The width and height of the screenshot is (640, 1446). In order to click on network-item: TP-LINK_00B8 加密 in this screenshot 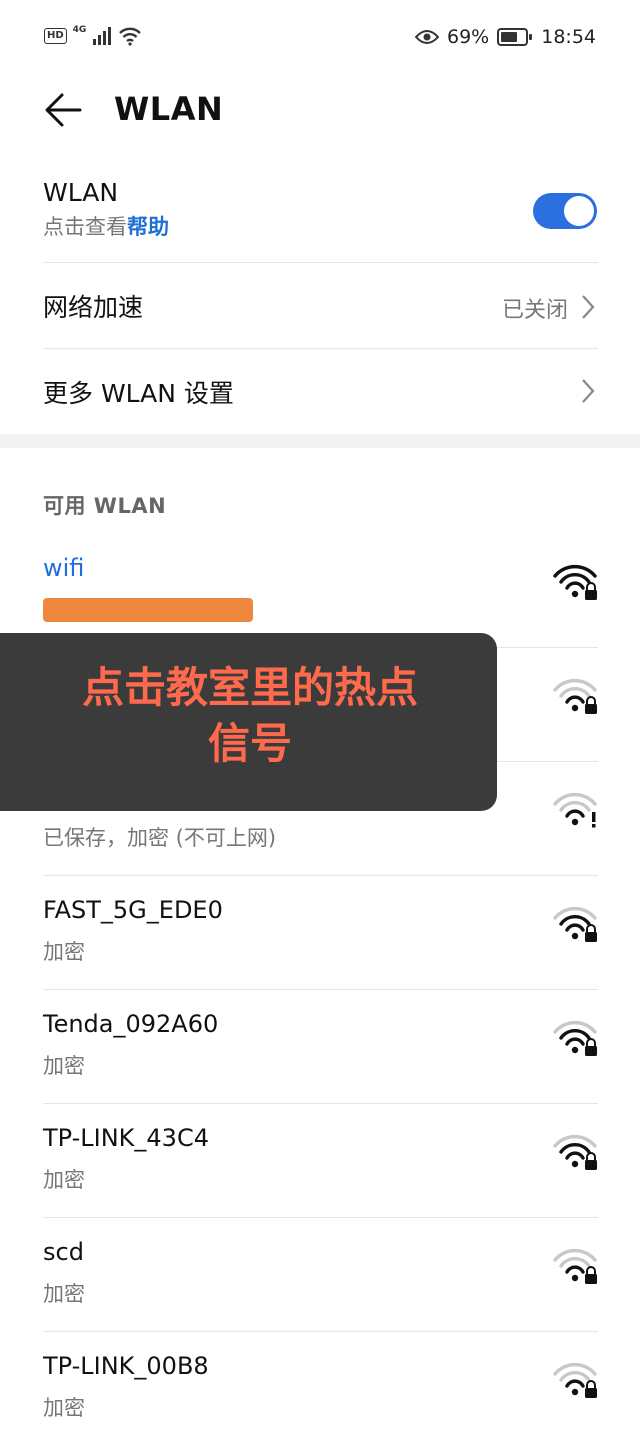, I will do `click(320, 1389)`.